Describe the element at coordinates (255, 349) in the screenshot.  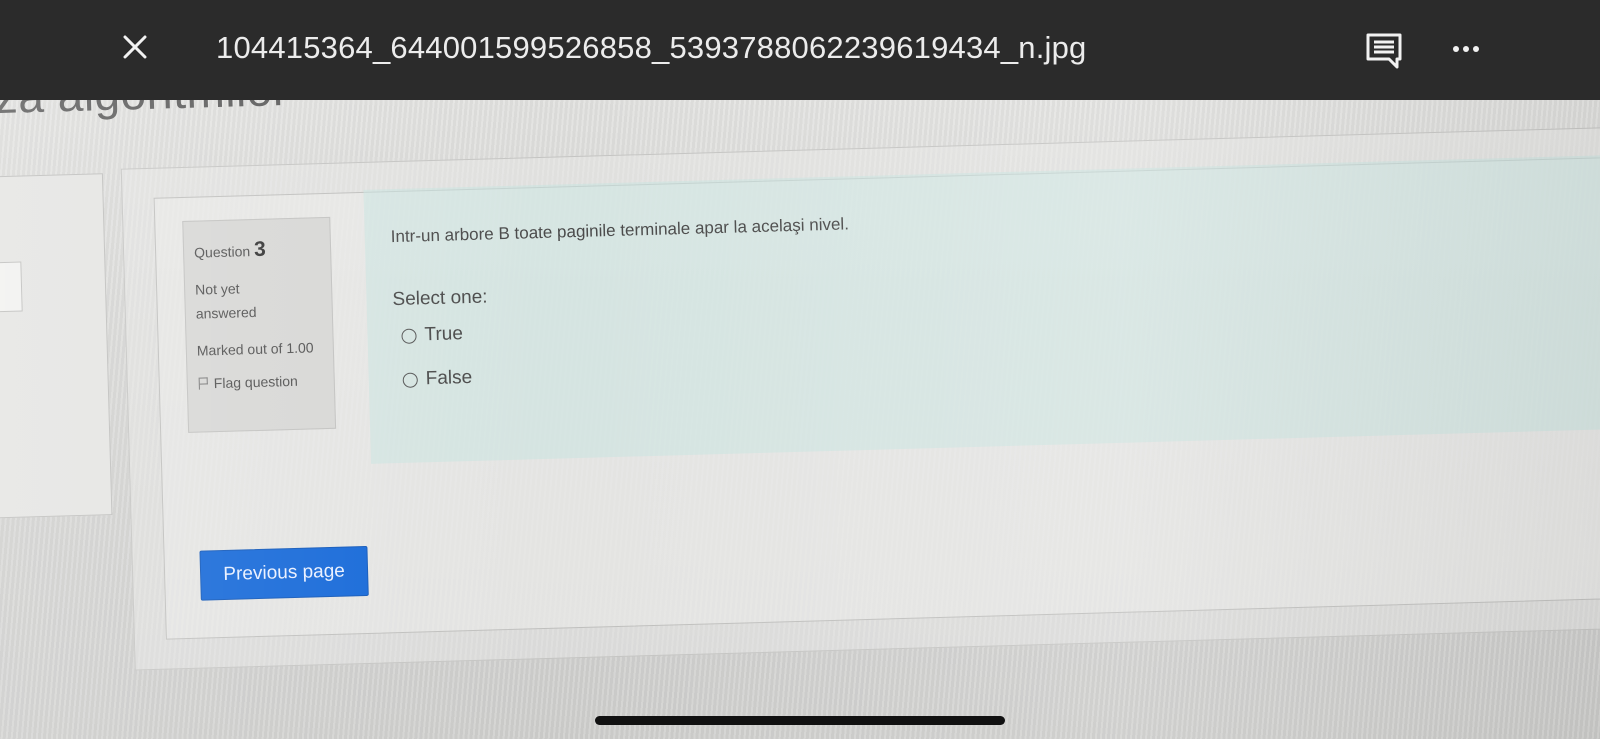
I see `question-marks: Marked out of 1.00` at that location.